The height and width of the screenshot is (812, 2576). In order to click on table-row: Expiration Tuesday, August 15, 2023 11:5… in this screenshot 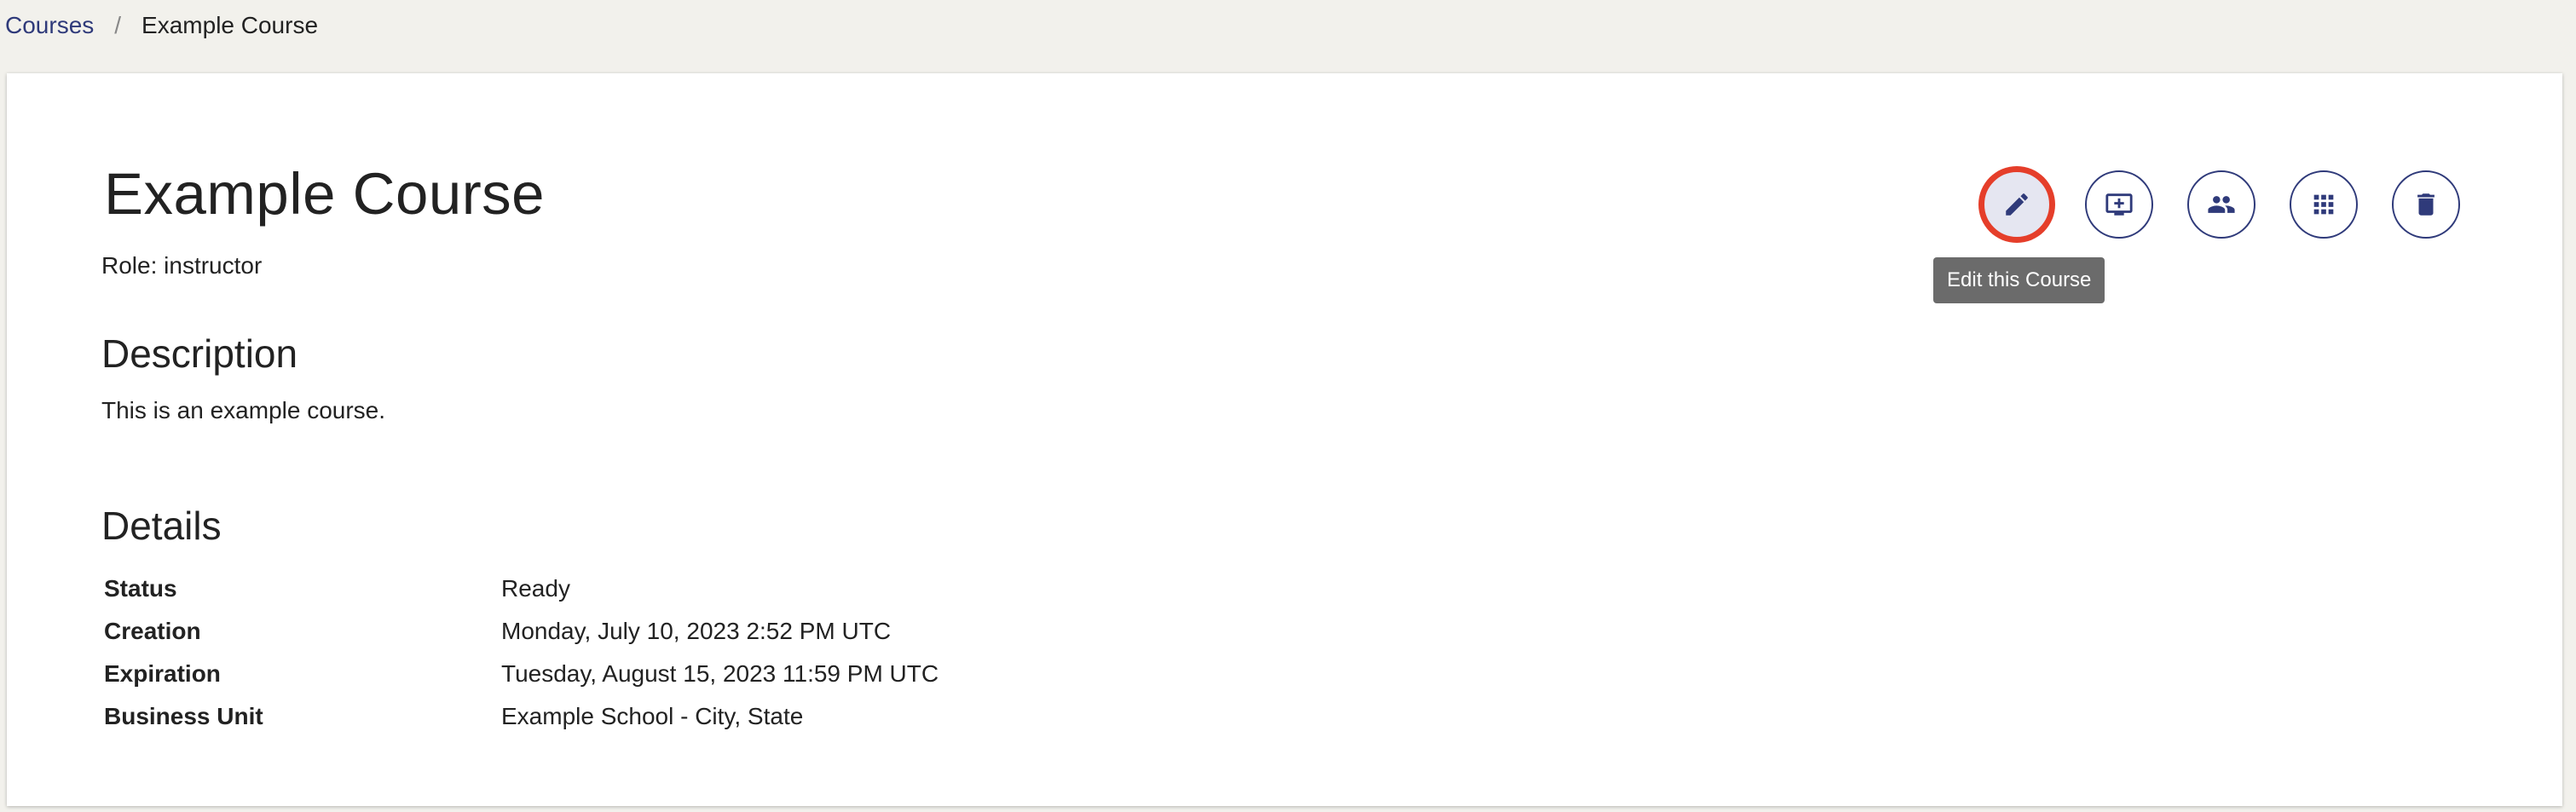, I will do `click(521, 674)`.